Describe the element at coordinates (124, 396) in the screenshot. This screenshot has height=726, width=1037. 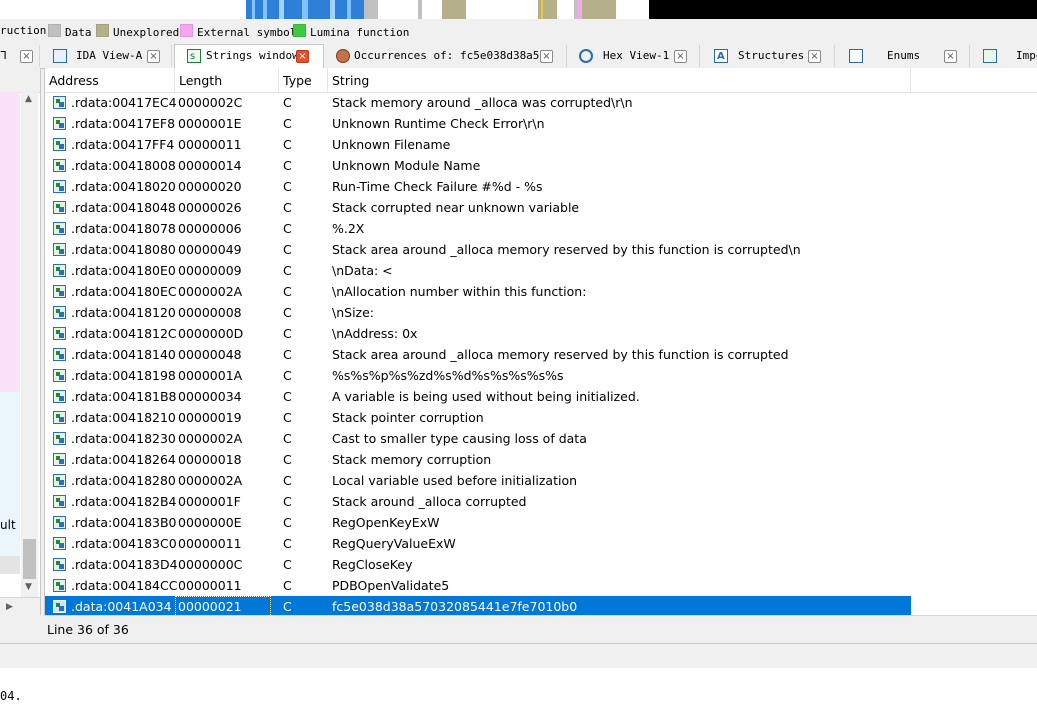
I see `address-cell: .rdata:004181B8` at that location.